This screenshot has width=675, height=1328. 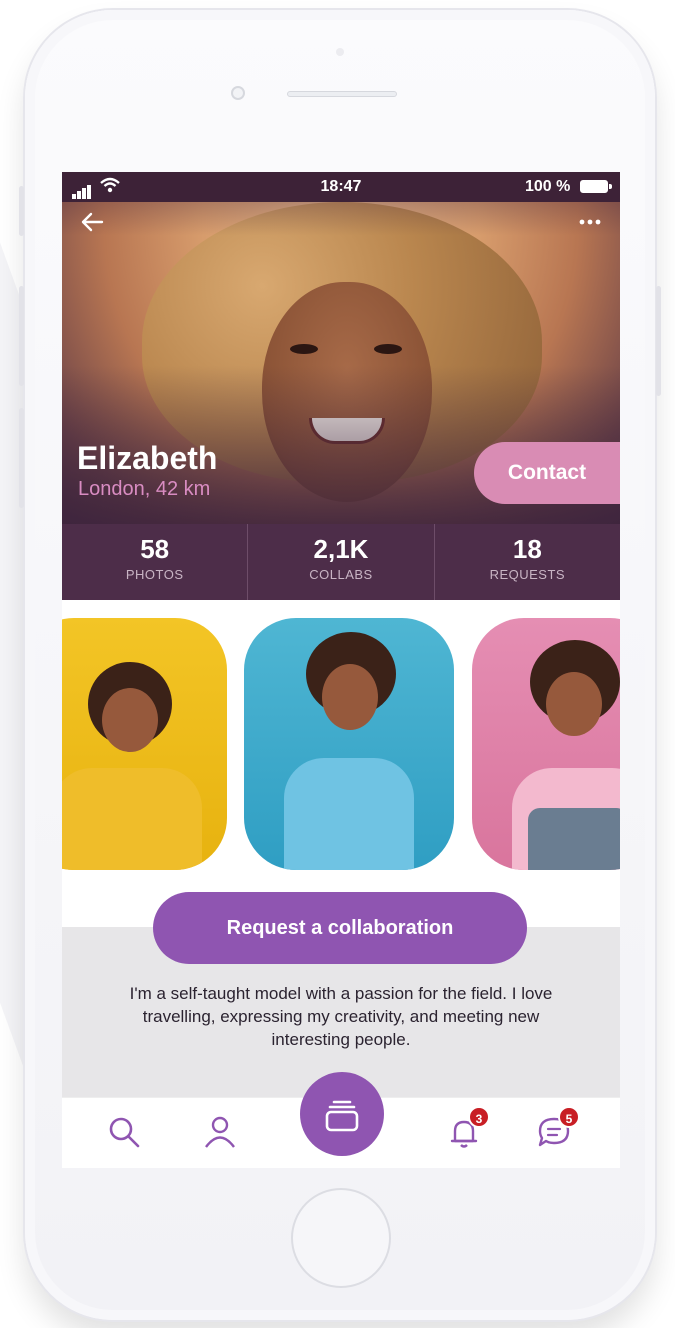 What do you see at coordinates (341, 187) in the screenshot?
I see `status-bar: 18:47 100 %` at bounding box center [341, 187].